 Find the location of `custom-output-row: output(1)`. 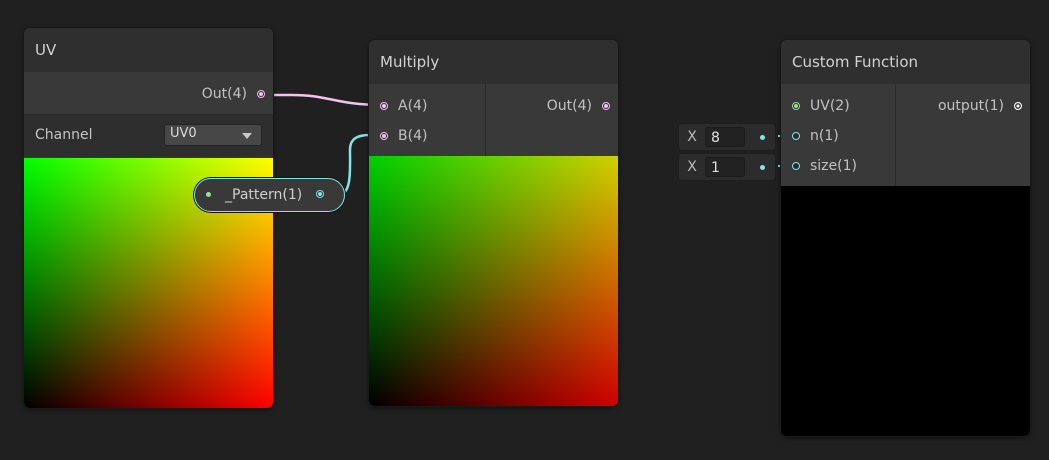

custom-output-row: output(1) is located at coordinates (980, 106).